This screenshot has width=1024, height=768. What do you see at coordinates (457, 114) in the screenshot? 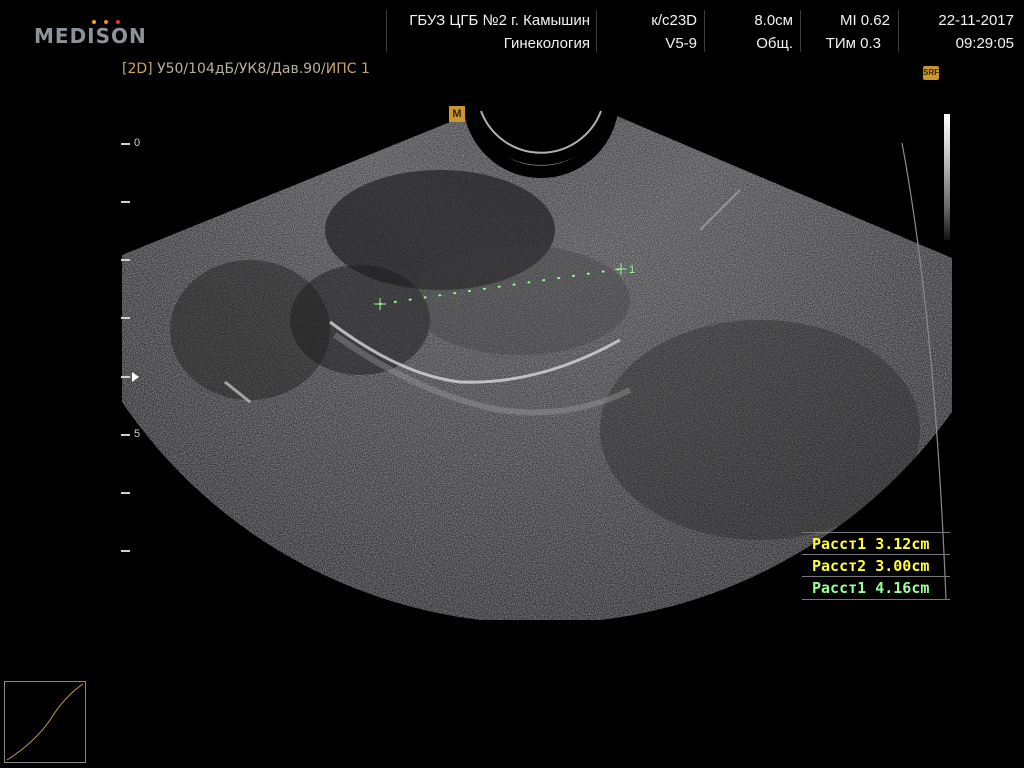
I see `orientation-marker: M` at bounding box center [457, 114].